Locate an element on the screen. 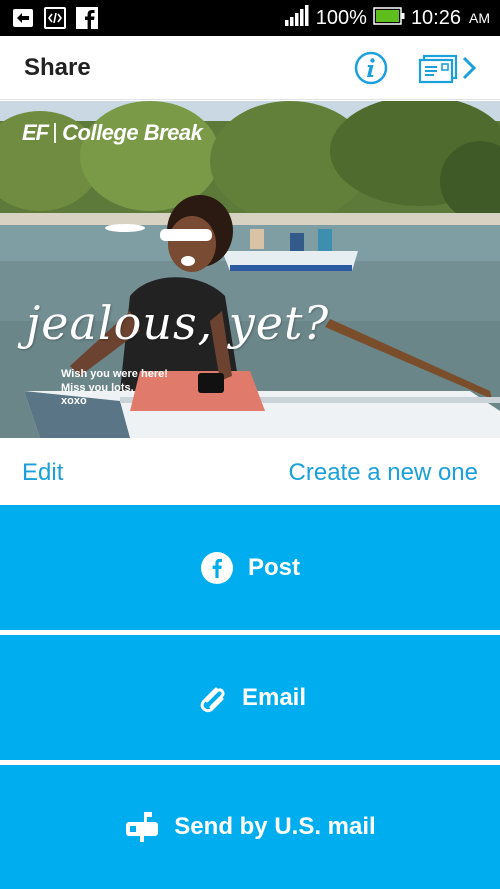  signal-icon is located at coordinates (297, 18).